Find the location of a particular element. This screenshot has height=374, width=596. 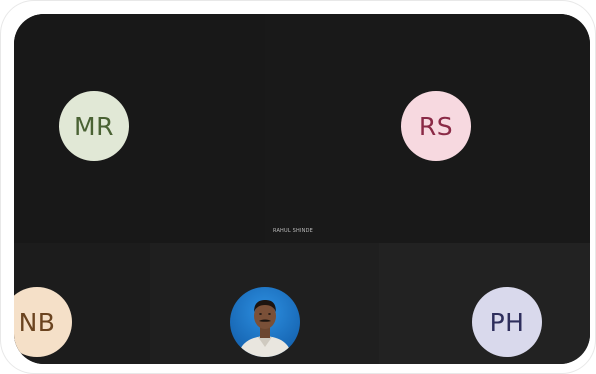

person-photo-icon is located at coordinates (265, 322).